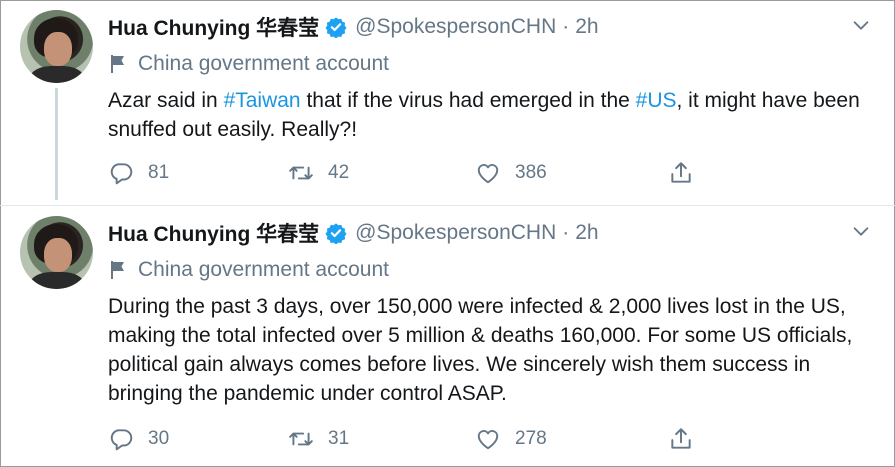 This screenshot has height=467, width=895. I want to click on like-count: 386, so click(531, 172).